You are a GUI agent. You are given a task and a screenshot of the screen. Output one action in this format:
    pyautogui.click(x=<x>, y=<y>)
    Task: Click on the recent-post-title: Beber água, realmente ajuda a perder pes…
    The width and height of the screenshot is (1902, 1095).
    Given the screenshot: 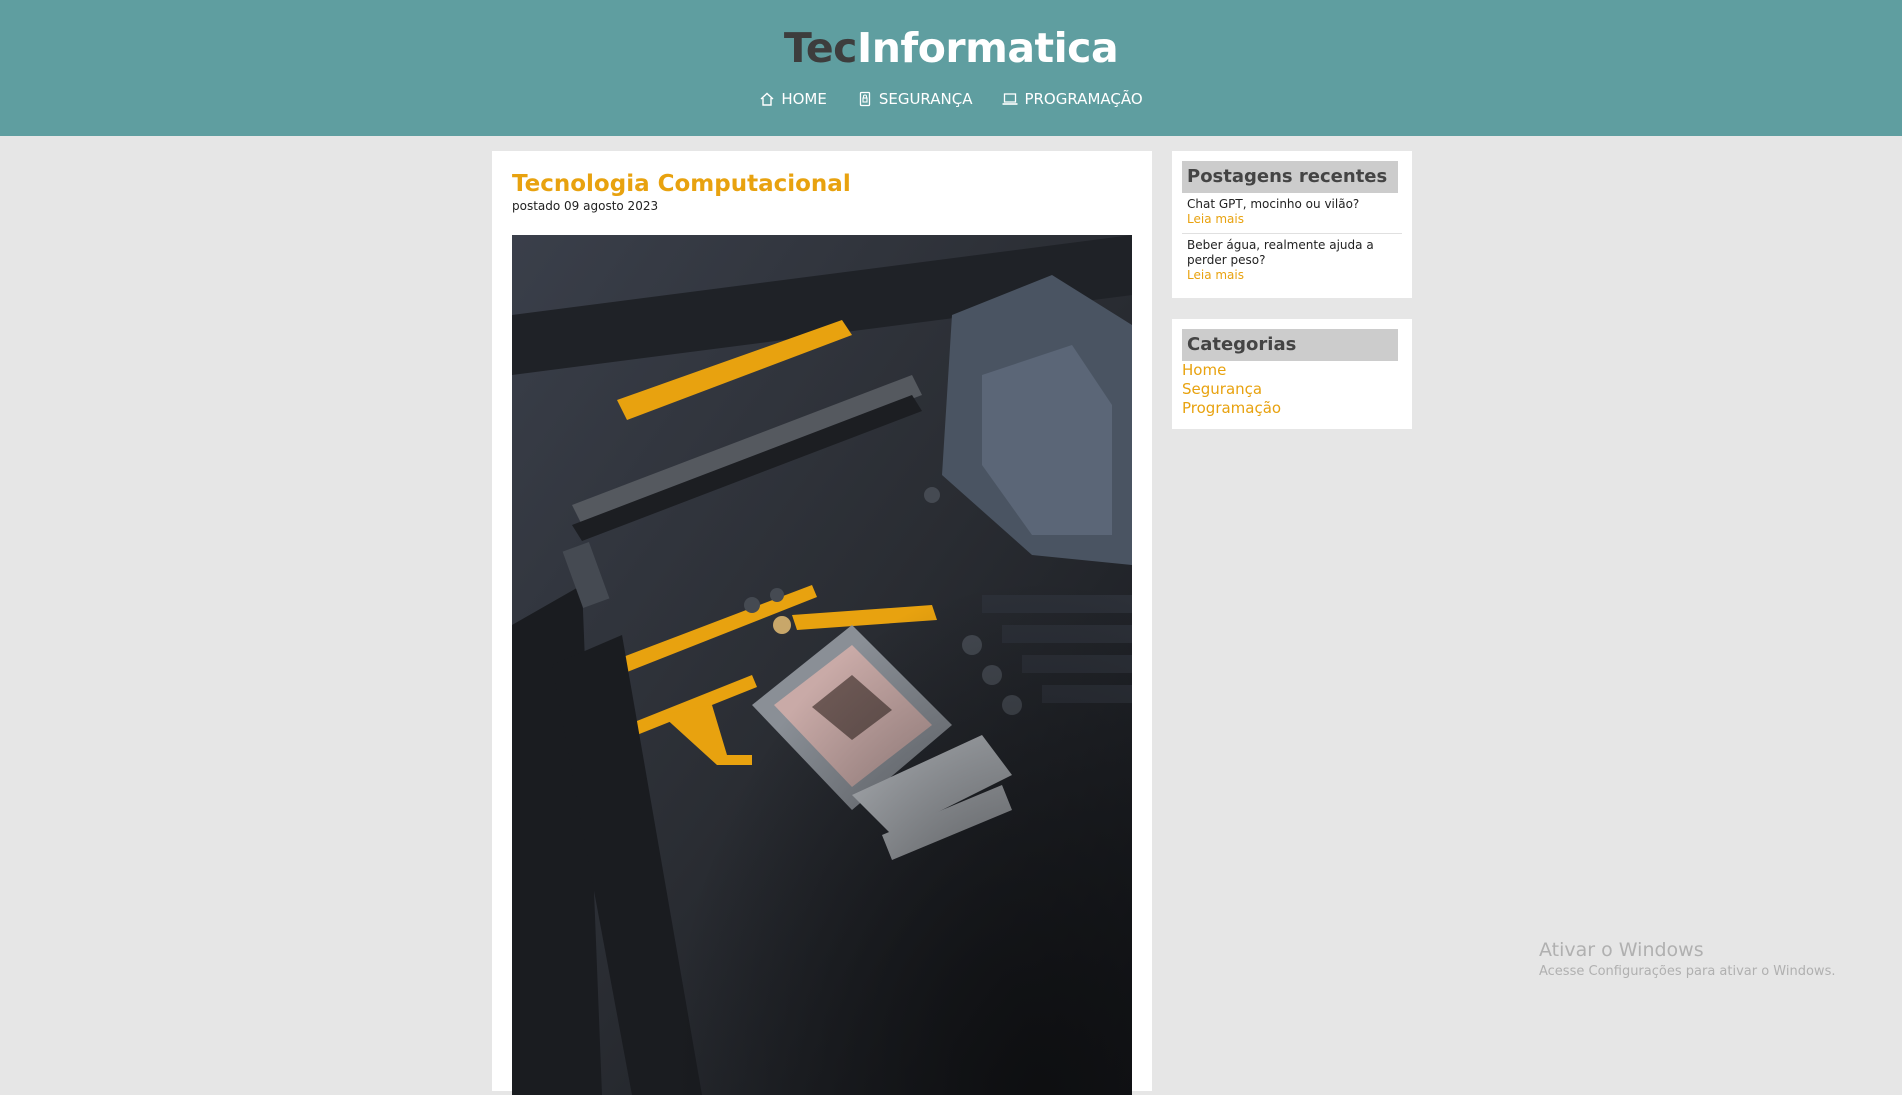 What is the action you would take?
    pyautogui.click(x=1280, y=252)
    